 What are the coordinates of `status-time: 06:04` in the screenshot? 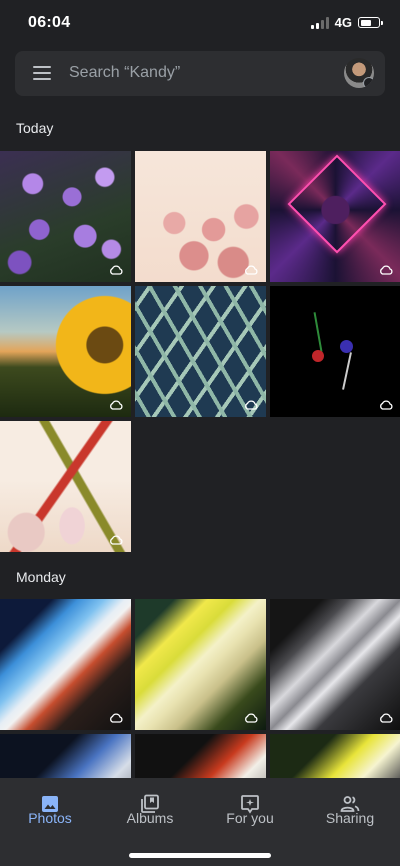 It's located at (49, 22).